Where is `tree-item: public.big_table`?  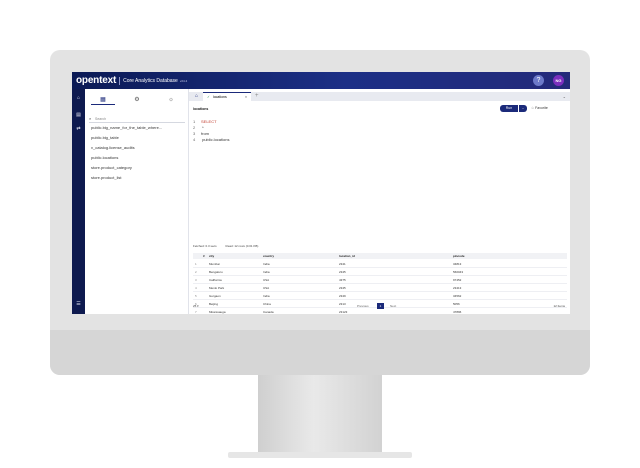
tree-item: public.big_table is located at coordinates (105, 137).